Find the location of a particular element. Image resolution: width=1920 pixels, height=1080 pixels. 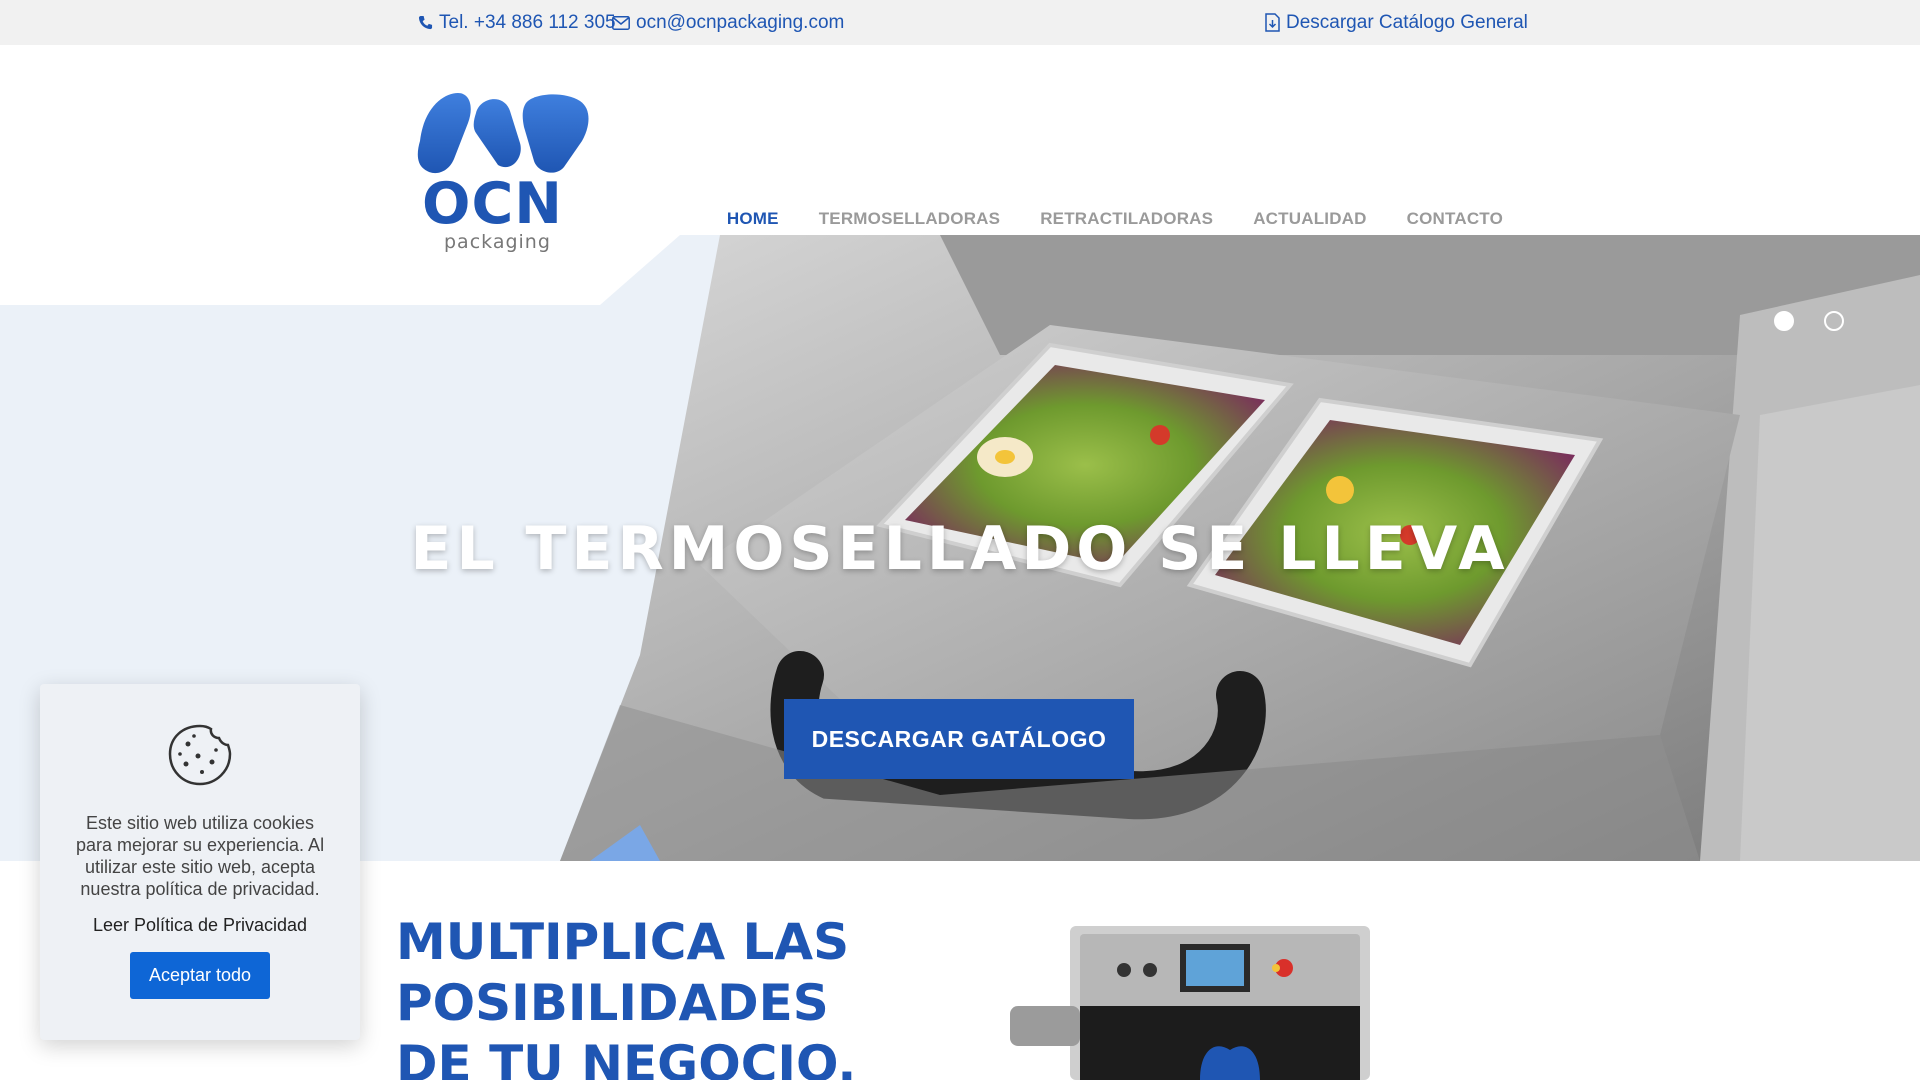

file-download-icon is located at coordinates (1272, 22).